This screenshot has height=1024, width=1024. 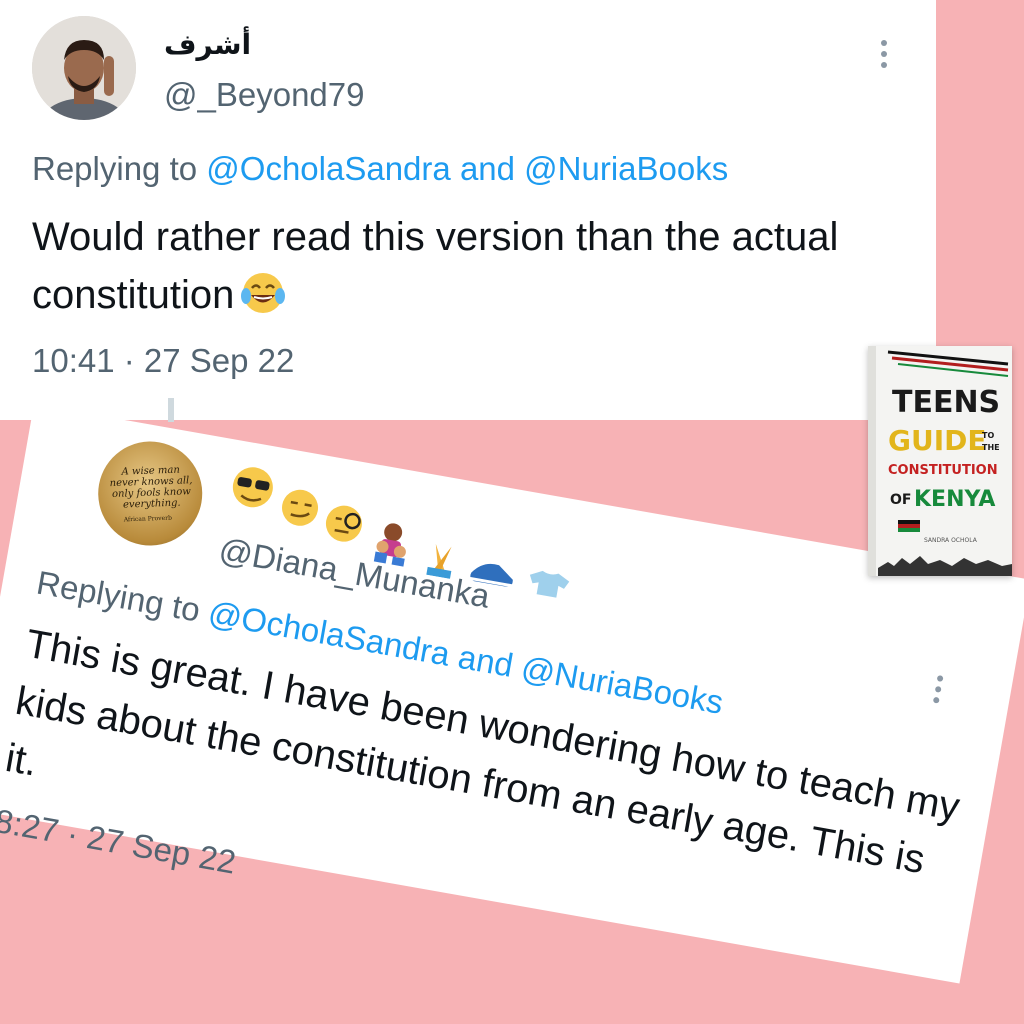 What do you see at coordinates (163, 361) in the screenshot?
I see `timestamp: 10:41 · 27 Sep 22` at bounding box center [163, 361].